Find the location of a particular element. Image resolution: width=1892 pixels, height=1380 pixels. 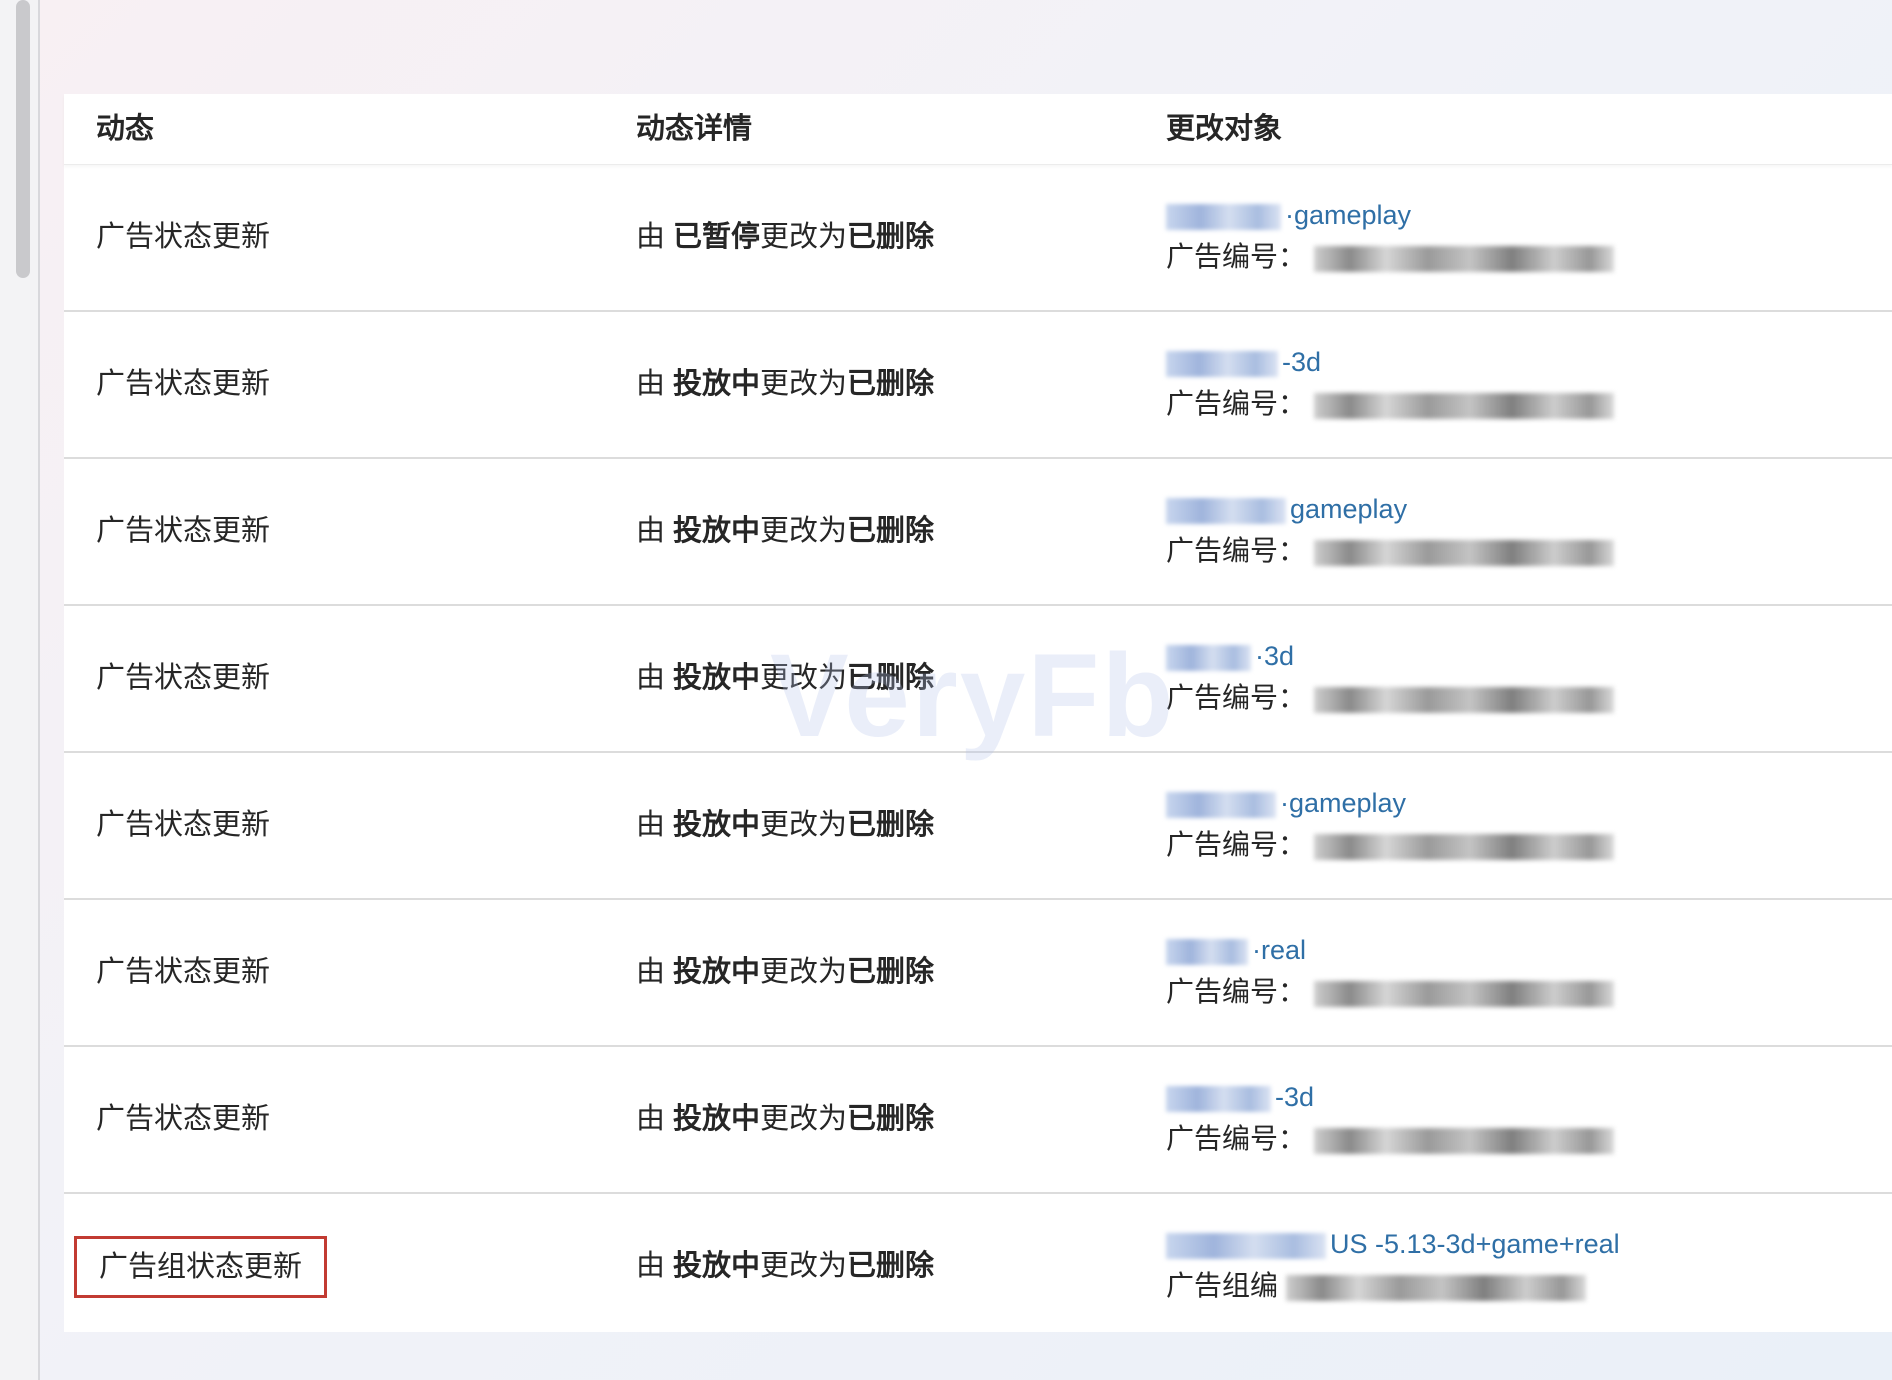

target-name-link: gameplay is located at coordinates (1466, 509).